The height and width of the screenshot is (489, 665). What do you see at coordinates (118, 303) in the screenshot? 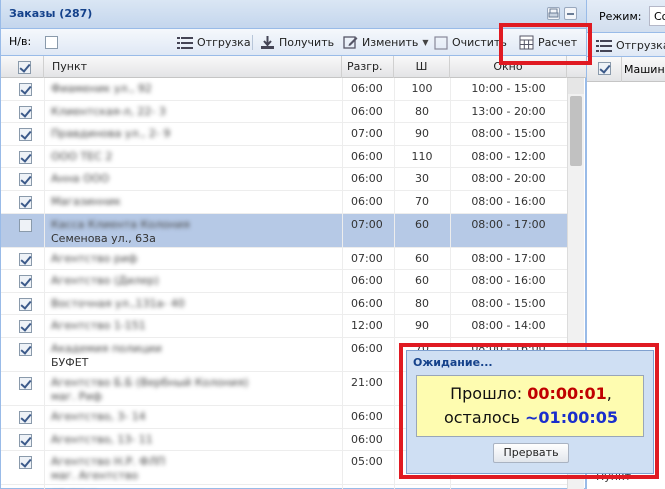
I see `cell-point: Восточная ул.,131а- 40` at bounding box center [118, 303].